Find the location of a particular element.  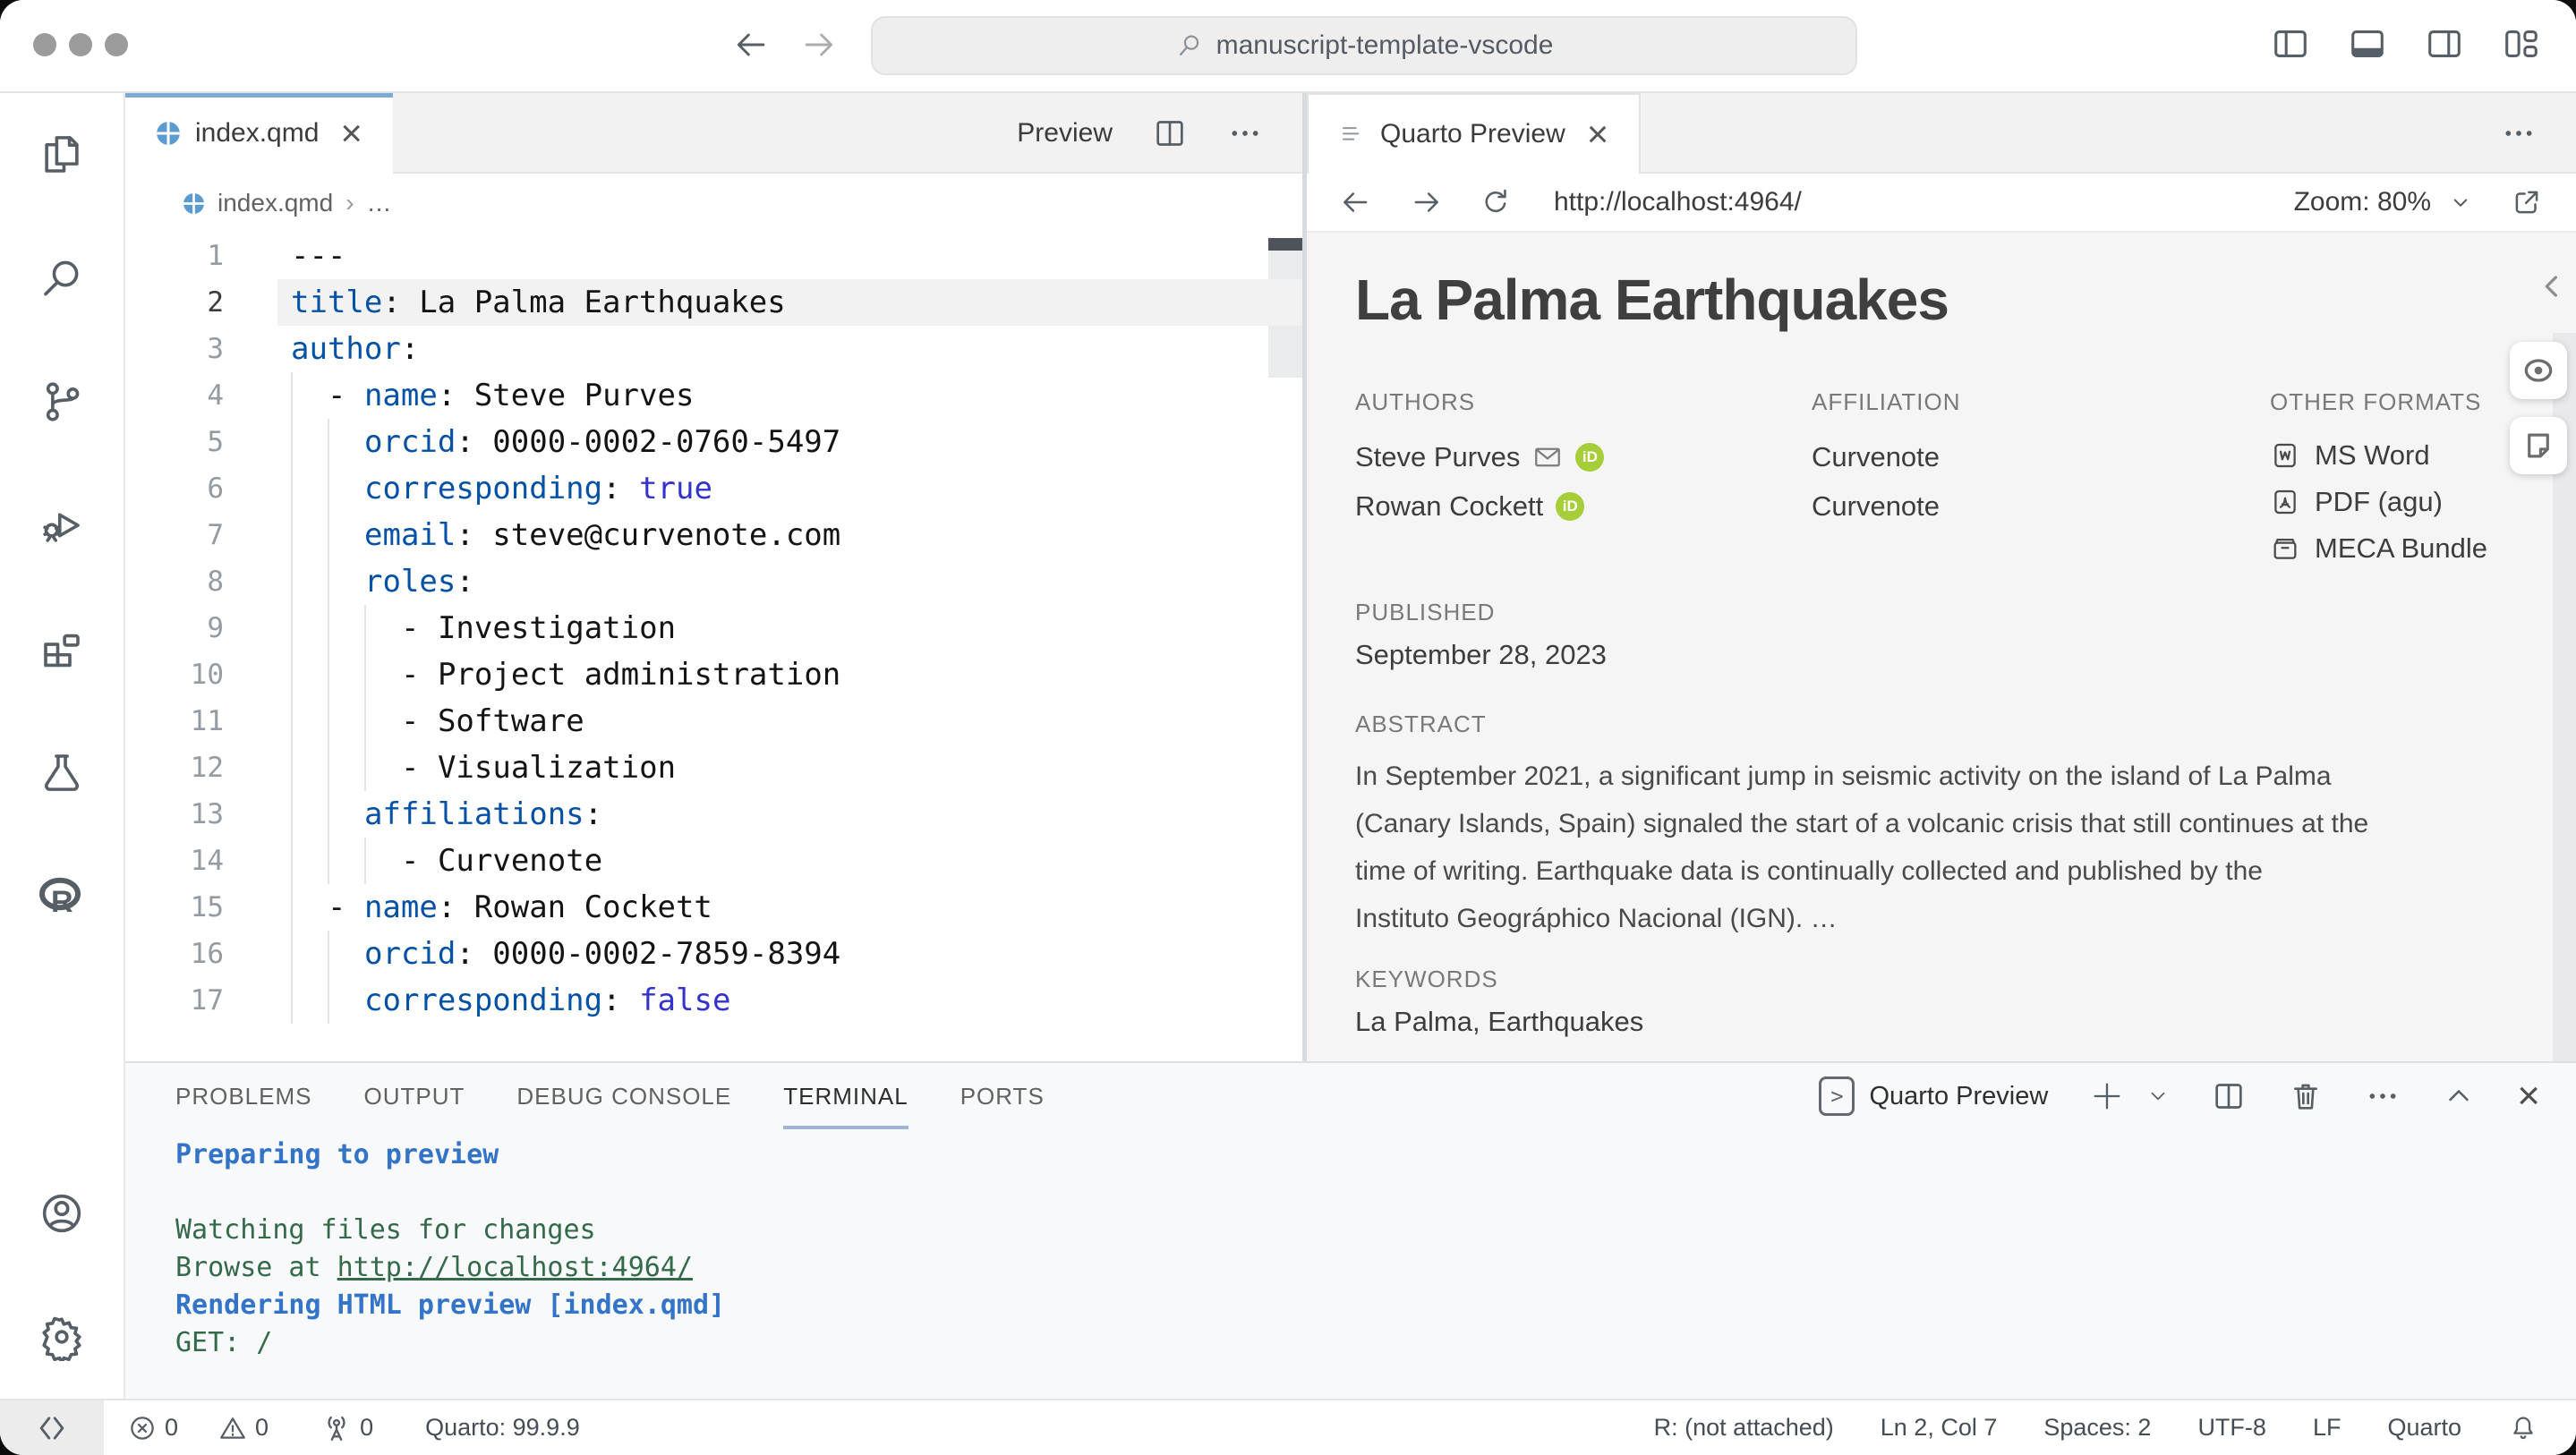

breadcrumb-file: index.qmd is located at coordinates (275, 203).